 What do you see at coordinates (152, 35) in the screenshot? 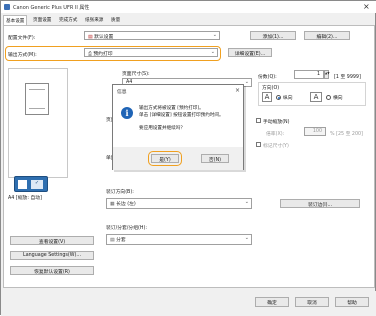
I see `profile-select: ▤ 默认设置 ⌄` at bounding box center [152, 35].